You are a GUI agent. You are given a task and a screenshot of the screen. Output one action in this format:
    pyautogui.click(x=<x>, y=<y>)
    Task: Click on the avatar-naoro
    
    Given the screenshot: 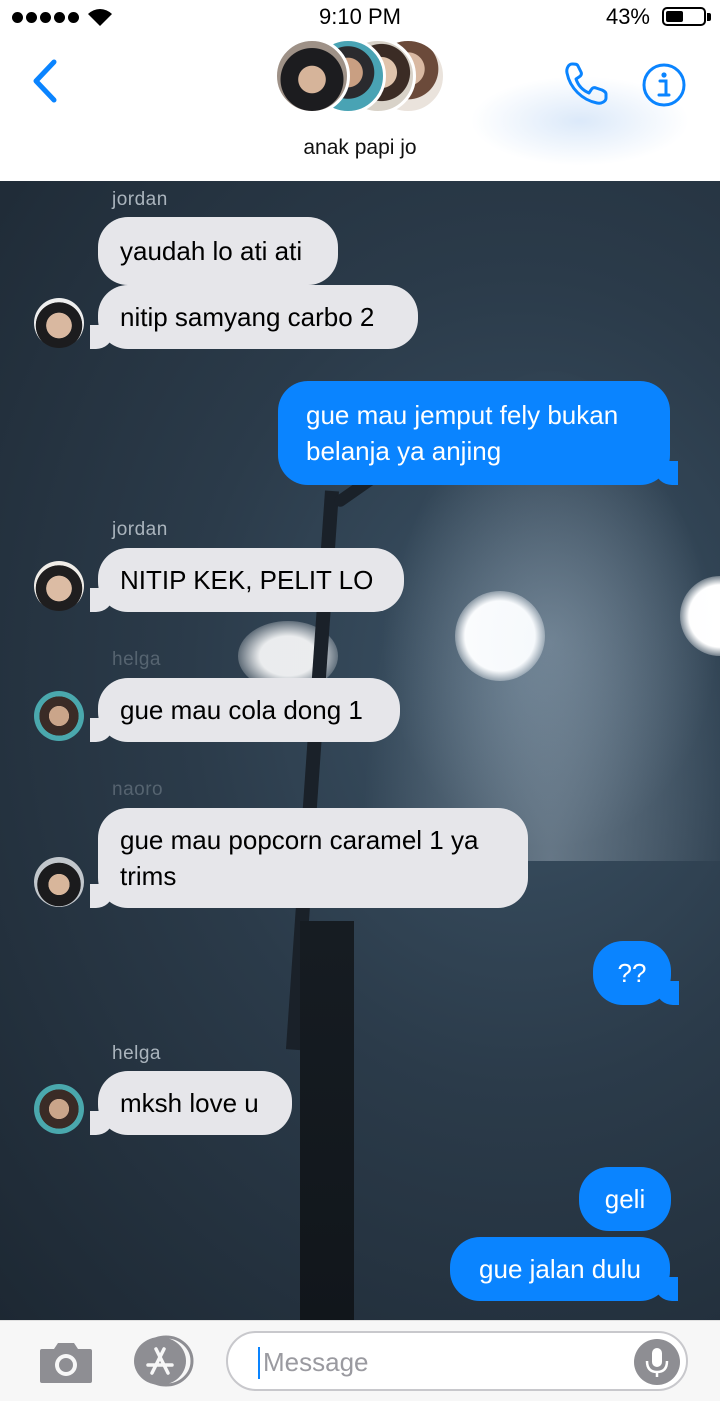 What is the action you would take?
    pyautogui.click(x=59, y=882)
    